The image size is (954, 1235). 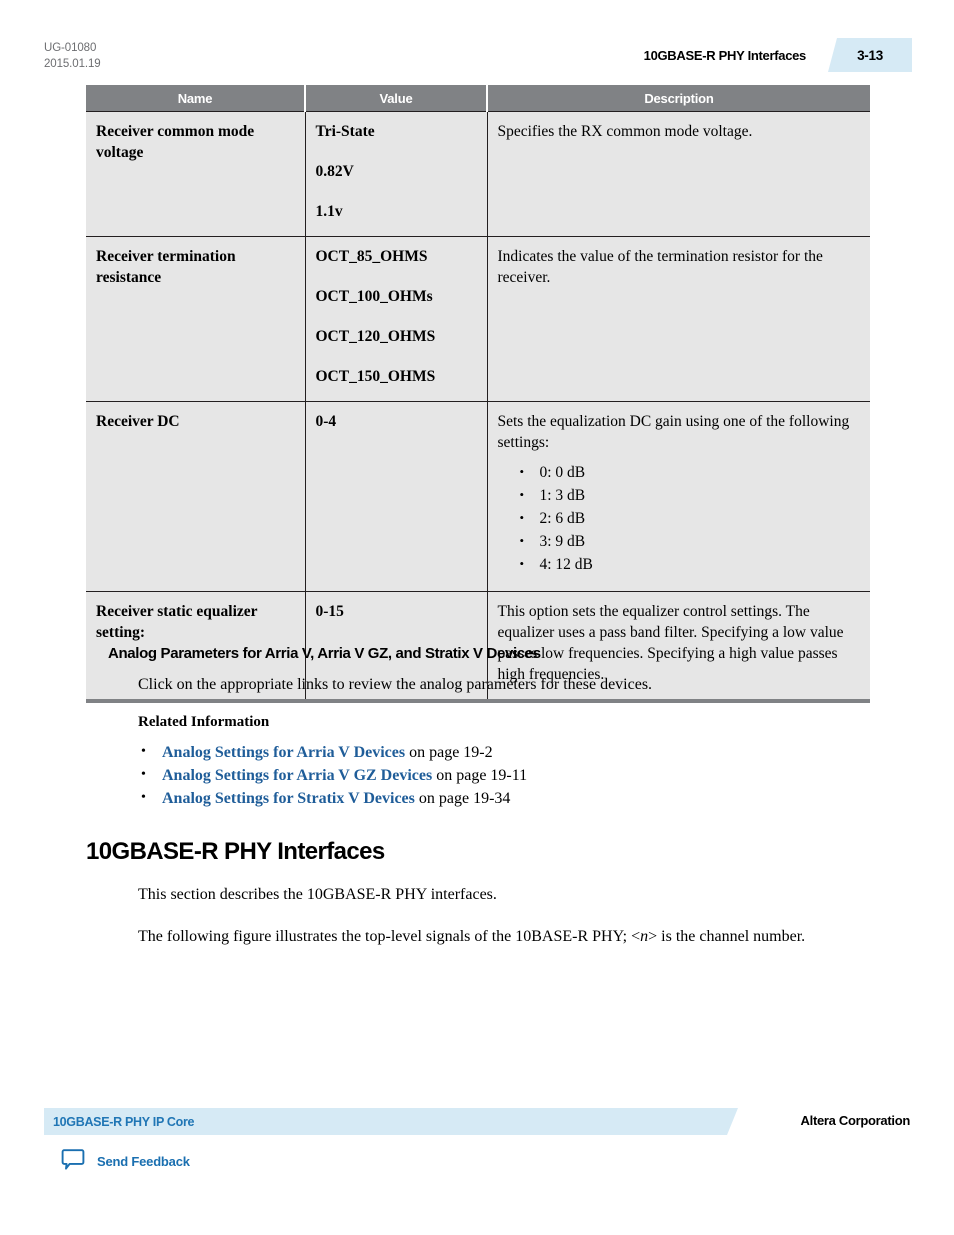 What do you see at coordinates (72, 63) in the screenshot?
I see `doc-date: 2015.01.19` at bounding box center [72, 63].